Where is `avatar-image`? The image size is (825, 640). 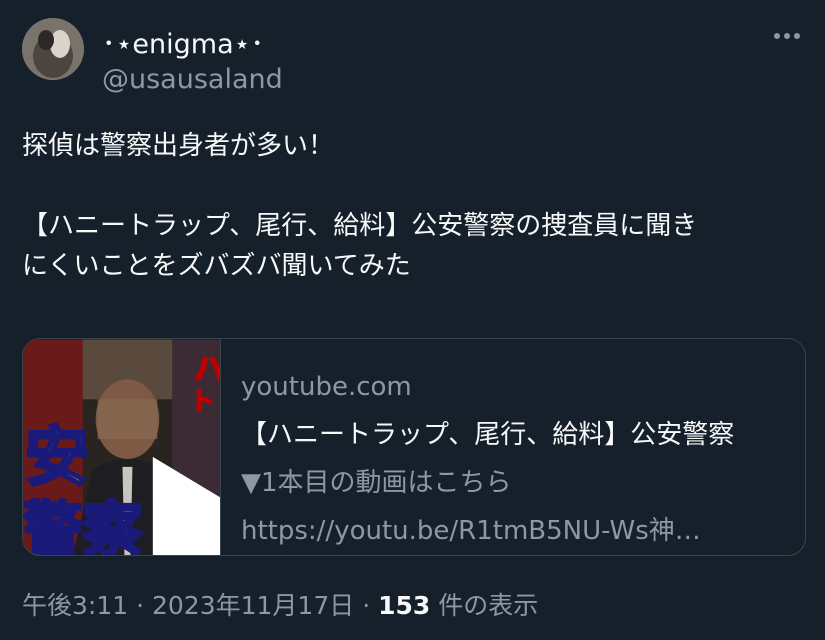 avatar-image is located at coordinates (53, 49).